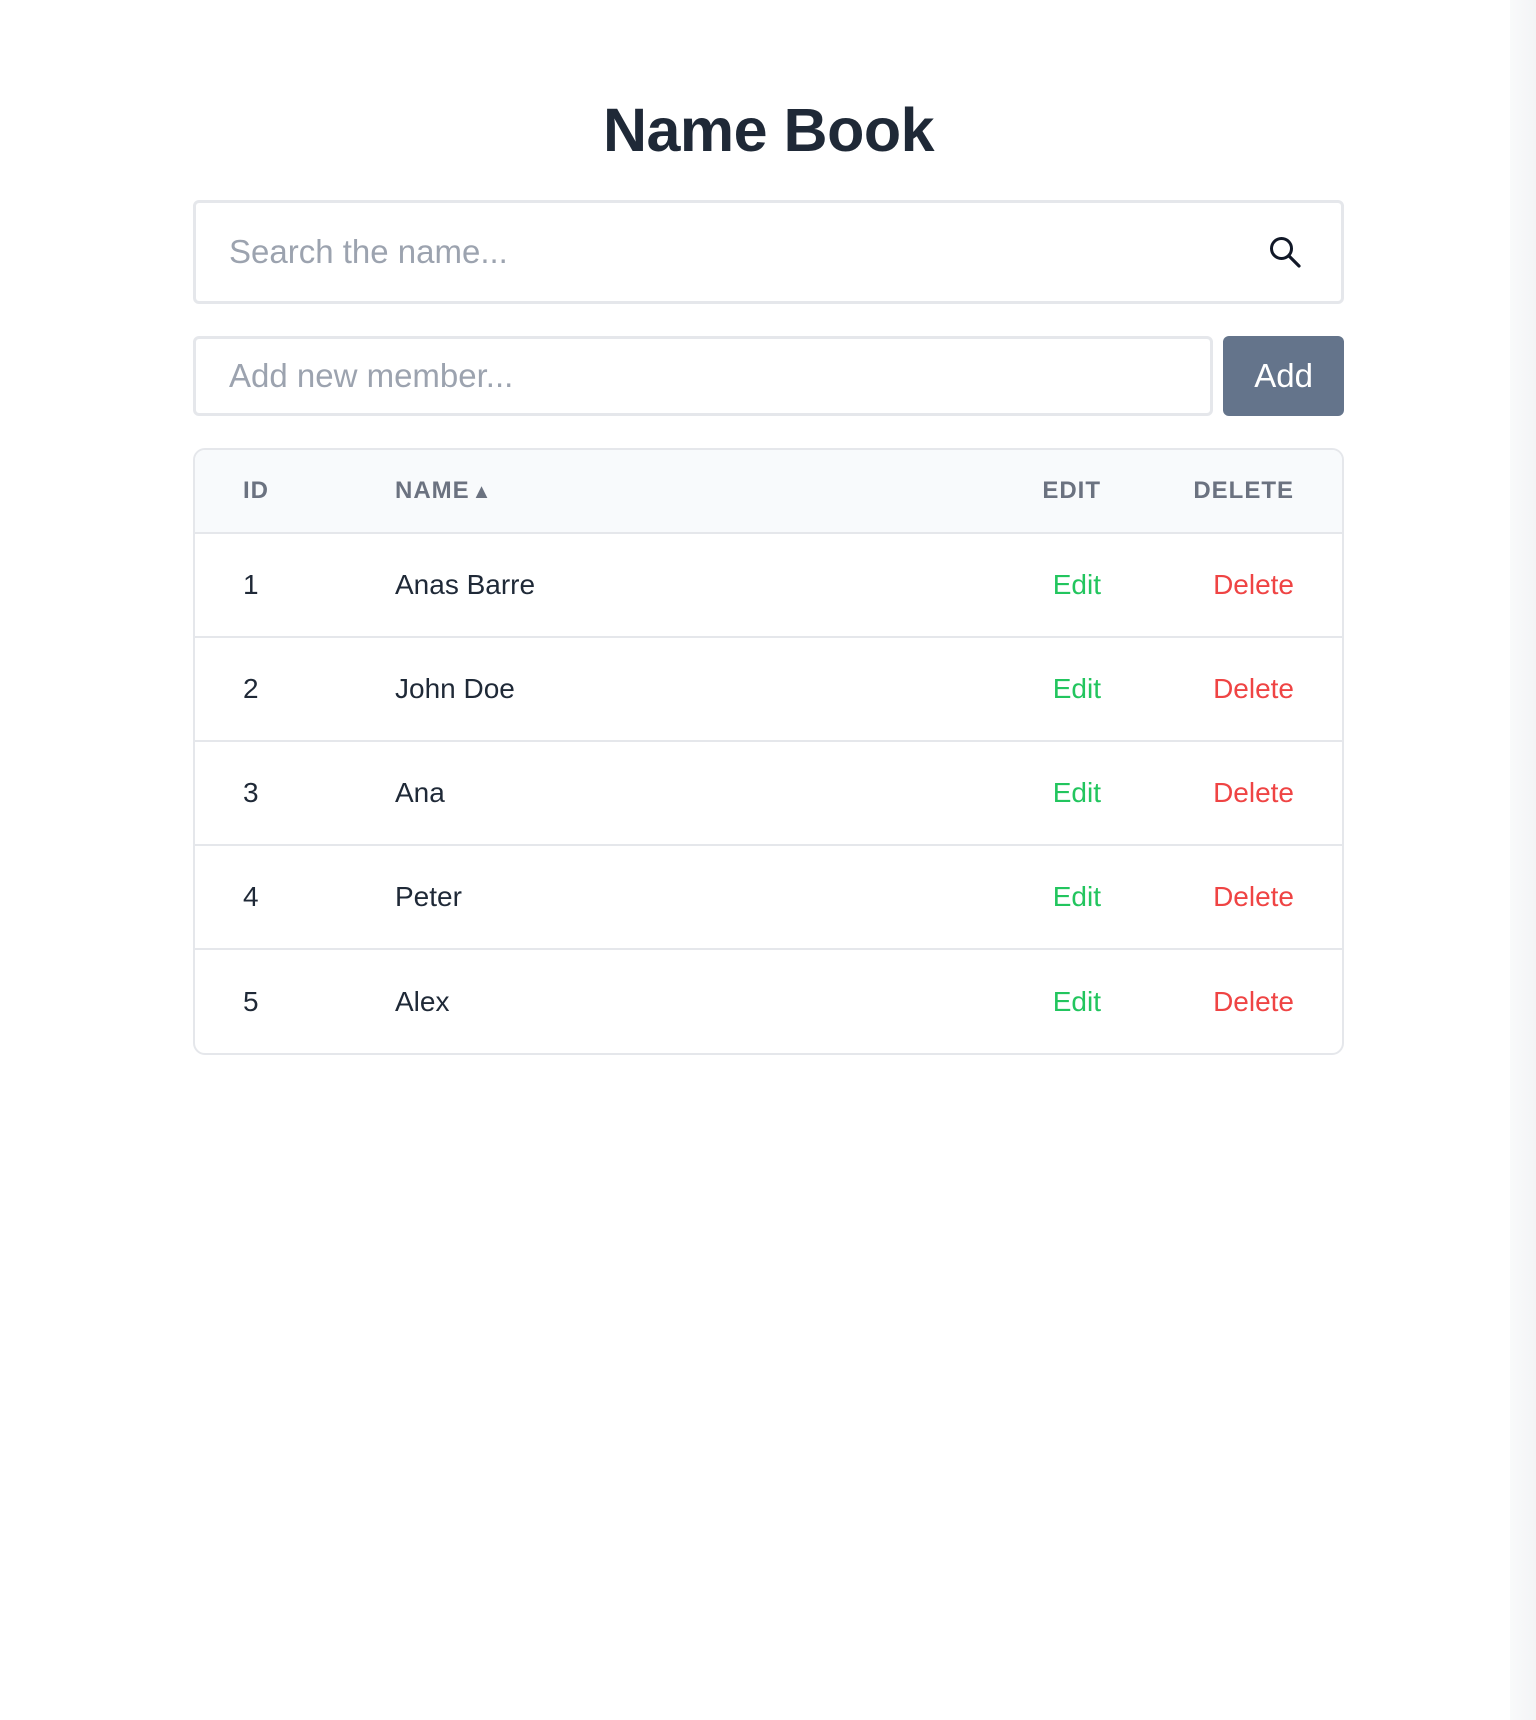 This screenshot has width=1536, height=1720. What do you see at coordinates (730, 252) in the screenshot?
I see `search-input` at bounding box center [730, 252].